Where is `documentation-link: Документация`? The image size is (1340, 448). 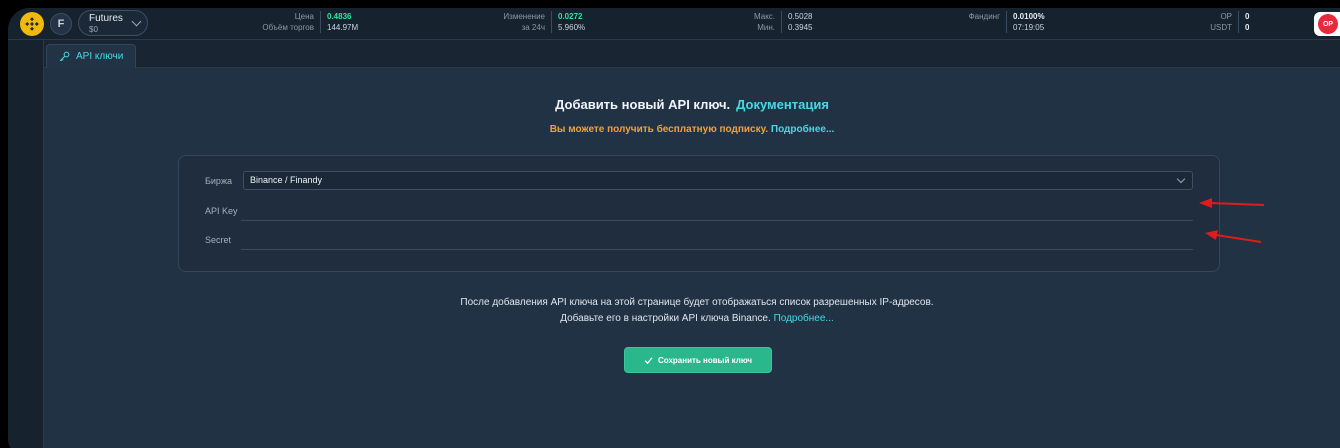
documentation-link: Документация is located at coordinates (782, 104).